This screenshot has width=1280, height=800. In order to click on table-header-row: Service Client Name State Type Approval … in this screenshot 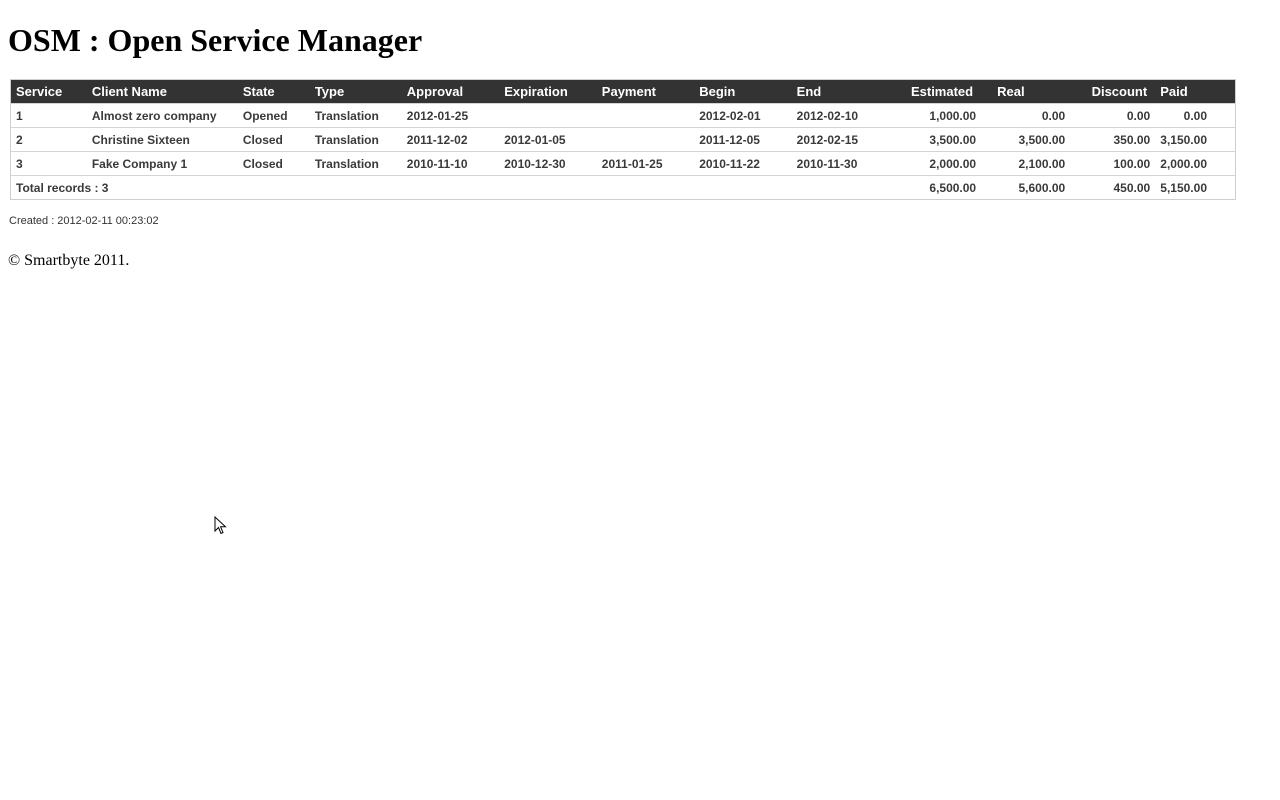, I will do `click(623, 91)`.